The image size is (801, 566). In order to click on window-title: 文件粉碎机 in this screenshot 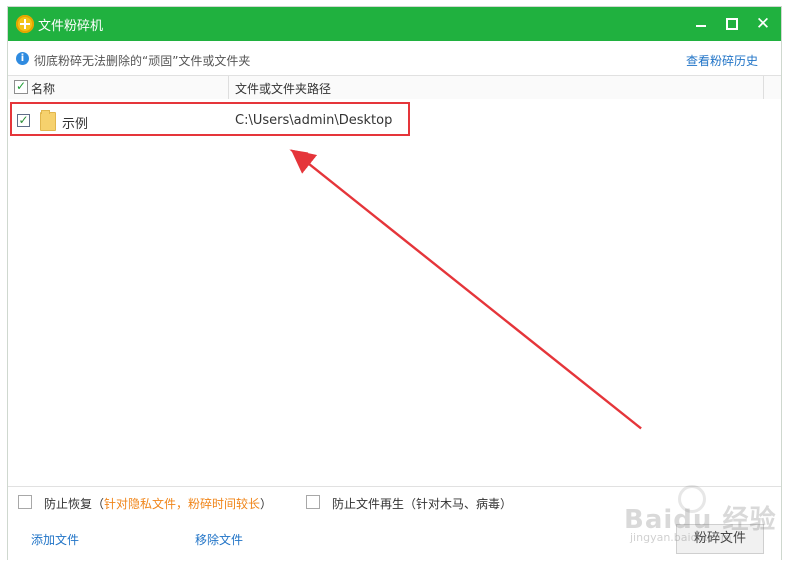, I will do `click(71, 26)`.